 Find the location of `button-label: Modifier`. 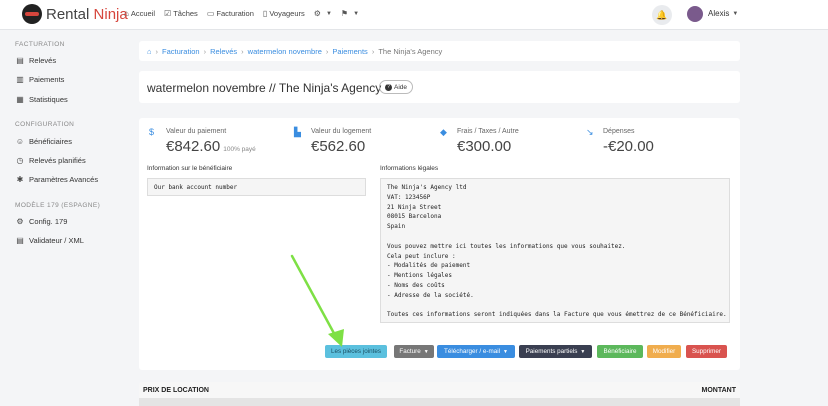

button-label: Modifier is located at coordinates (664, 351).